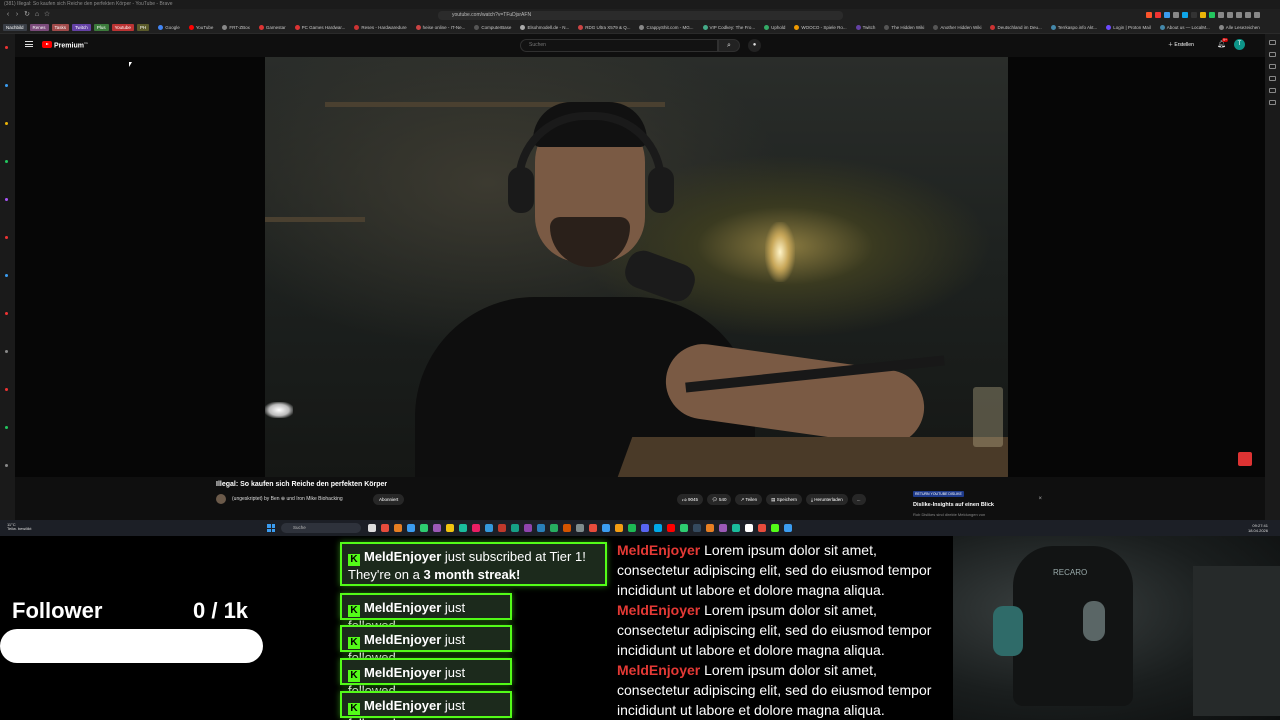 This screenshot has height=720, width=1280. Describe the element at coordinates (690, 499) in the screenshot. I see `like-button: 👍︎ 9045` at that location.